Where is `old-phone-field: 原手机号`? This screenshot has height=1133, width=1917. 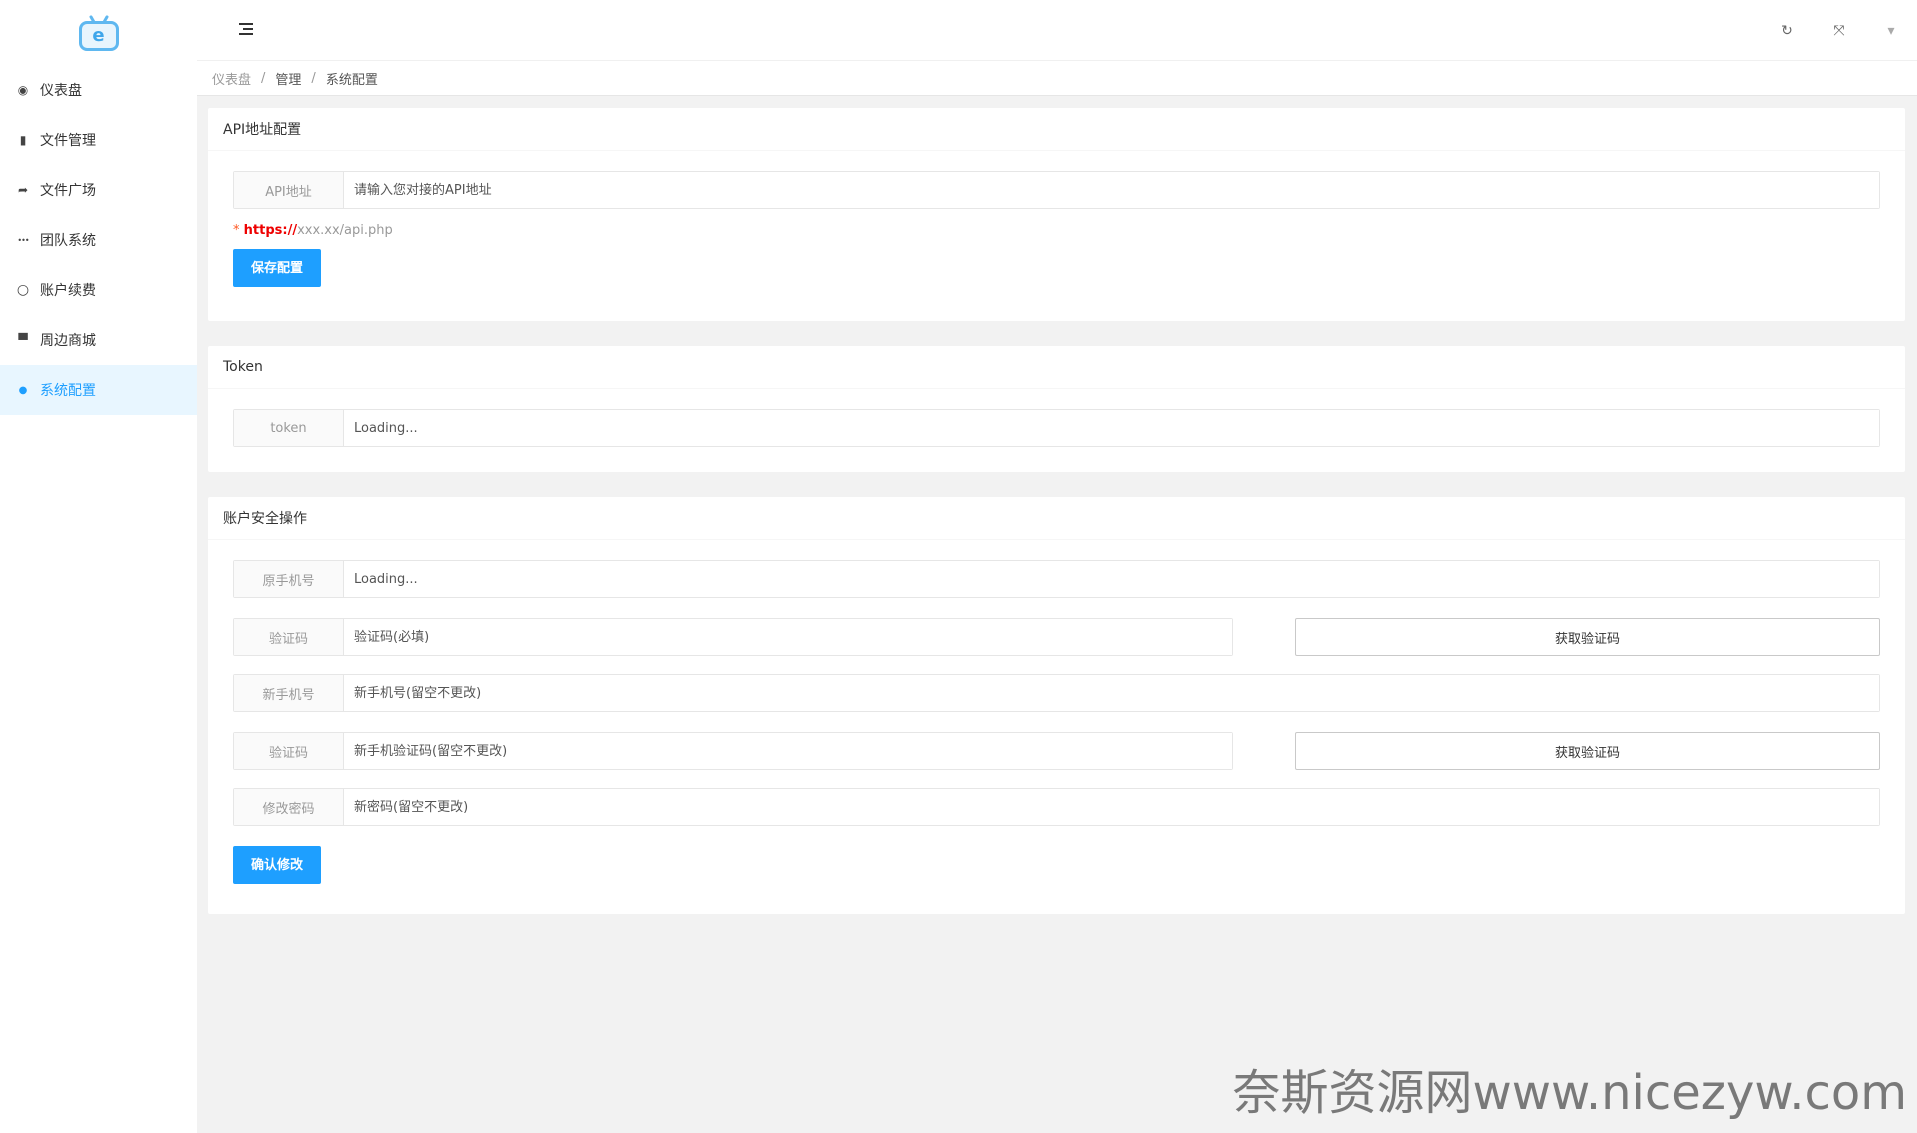 old-phone-field: 原手机号 is located at coordinates (1056, 579).